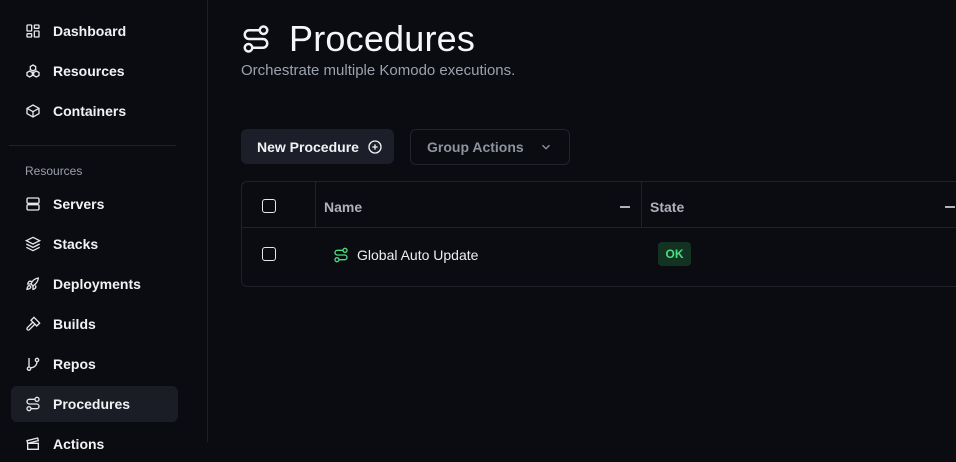 Image resolution: width=956 pixels, height=462 pixels. I want to click on sidebar-item-resources: Resources, so click(94, 71).